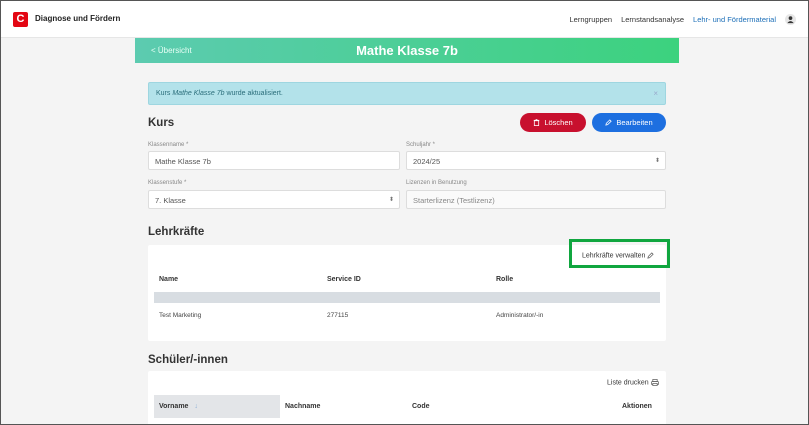 The width and height of the screenshot is (809, 425). Describe the element at coordinates (161, 123) in the screenshot. I see `section-title-kurs: Kurs` at that location.